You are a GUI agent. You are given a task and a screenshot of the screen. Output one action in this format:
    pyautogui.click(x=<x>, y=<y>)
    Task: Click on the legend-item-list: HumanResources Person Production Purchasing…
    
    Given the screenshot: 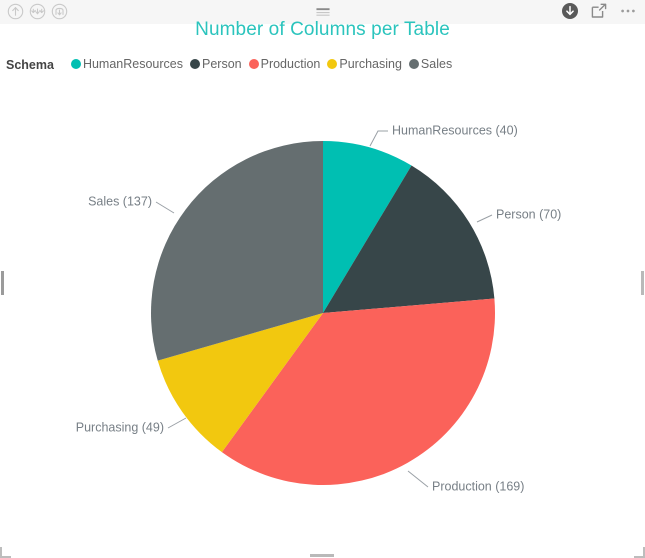 What is the action you would take?
    pyautogui.click(x=264, y=65)
    